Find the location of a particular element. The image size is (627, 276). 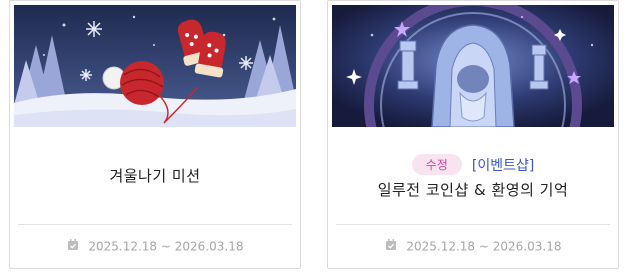

category-label: [이벤트샵] is located at coordinates (503, 166).